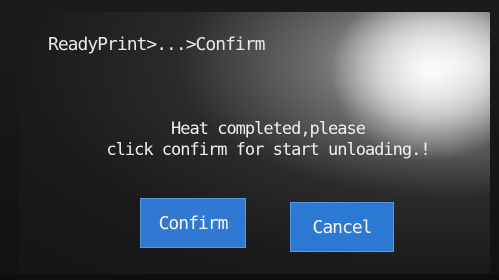 The width and height of the screenshot is (499, 280). I want to click on breadcrumb: ReadyPrint>...>Confirm, so click(156, 44).